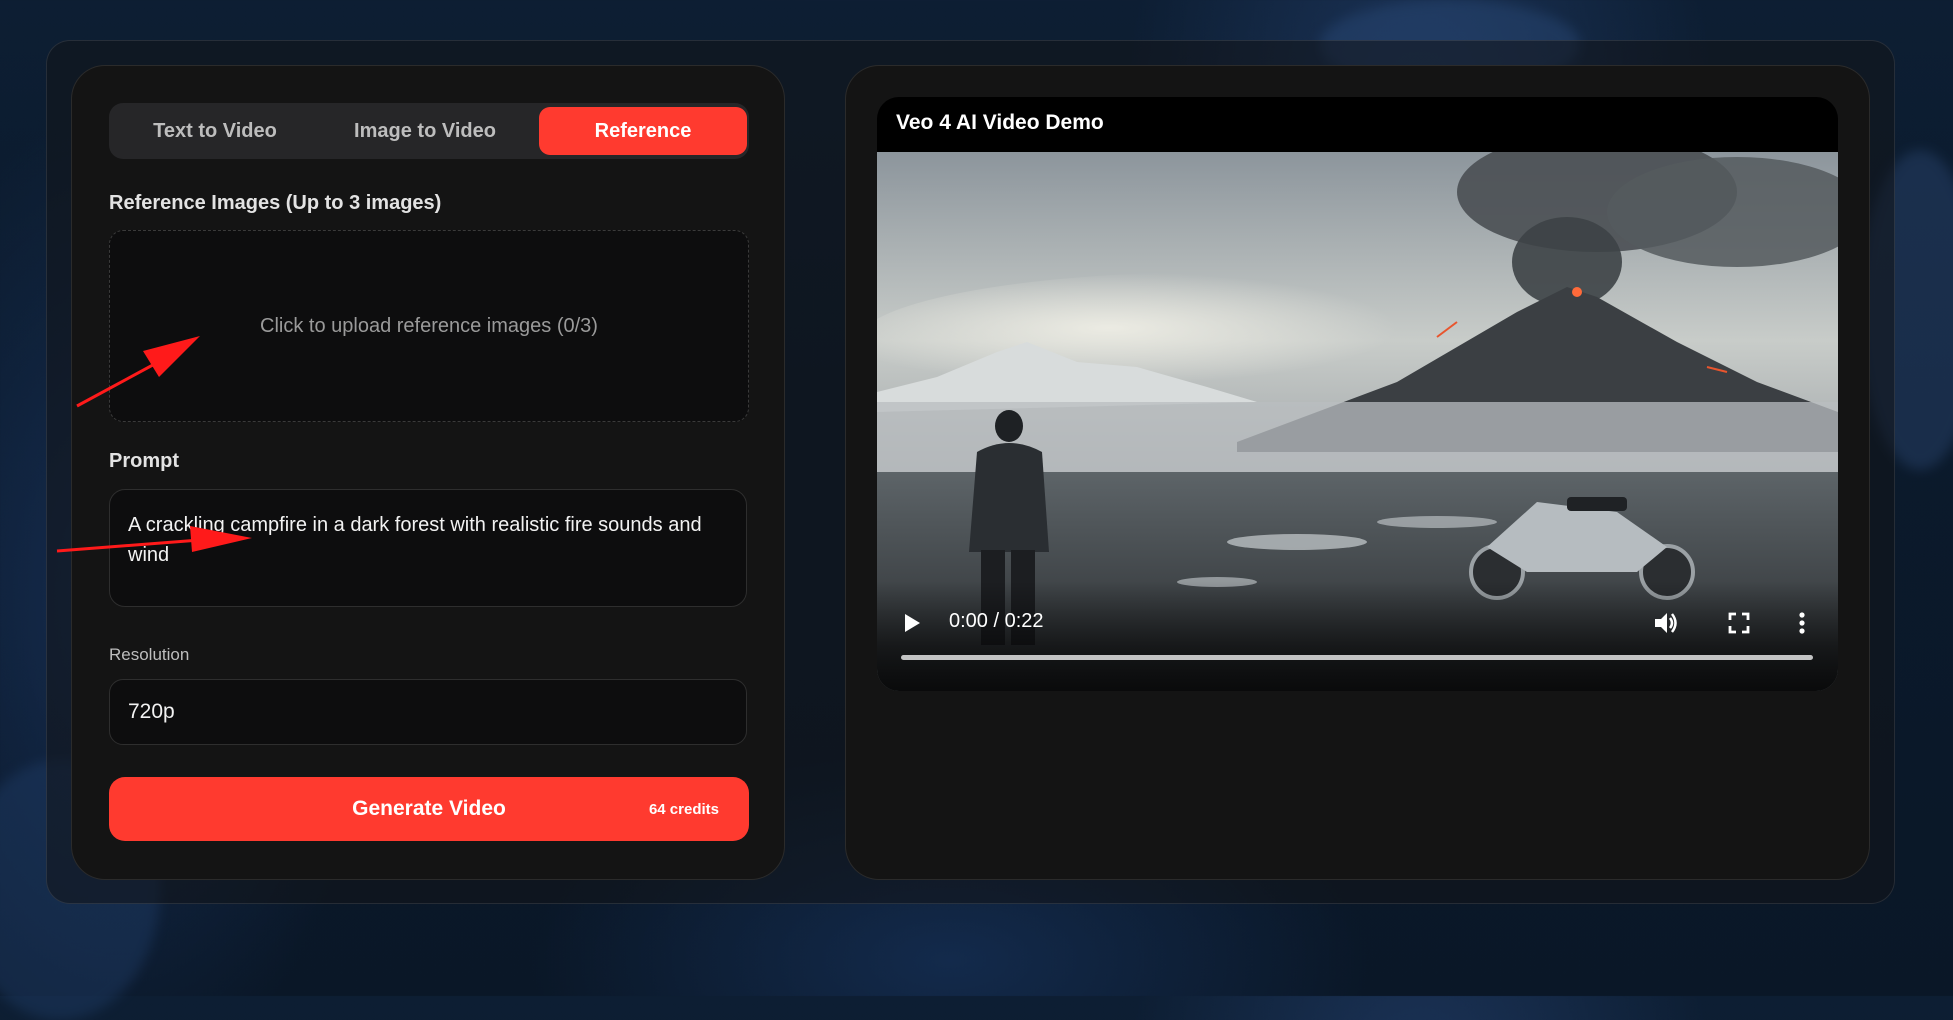 This screenshot has width=1953, height=1020. I want to click on generate-video-button: Generate Video 64 credits, so click(429, 809).